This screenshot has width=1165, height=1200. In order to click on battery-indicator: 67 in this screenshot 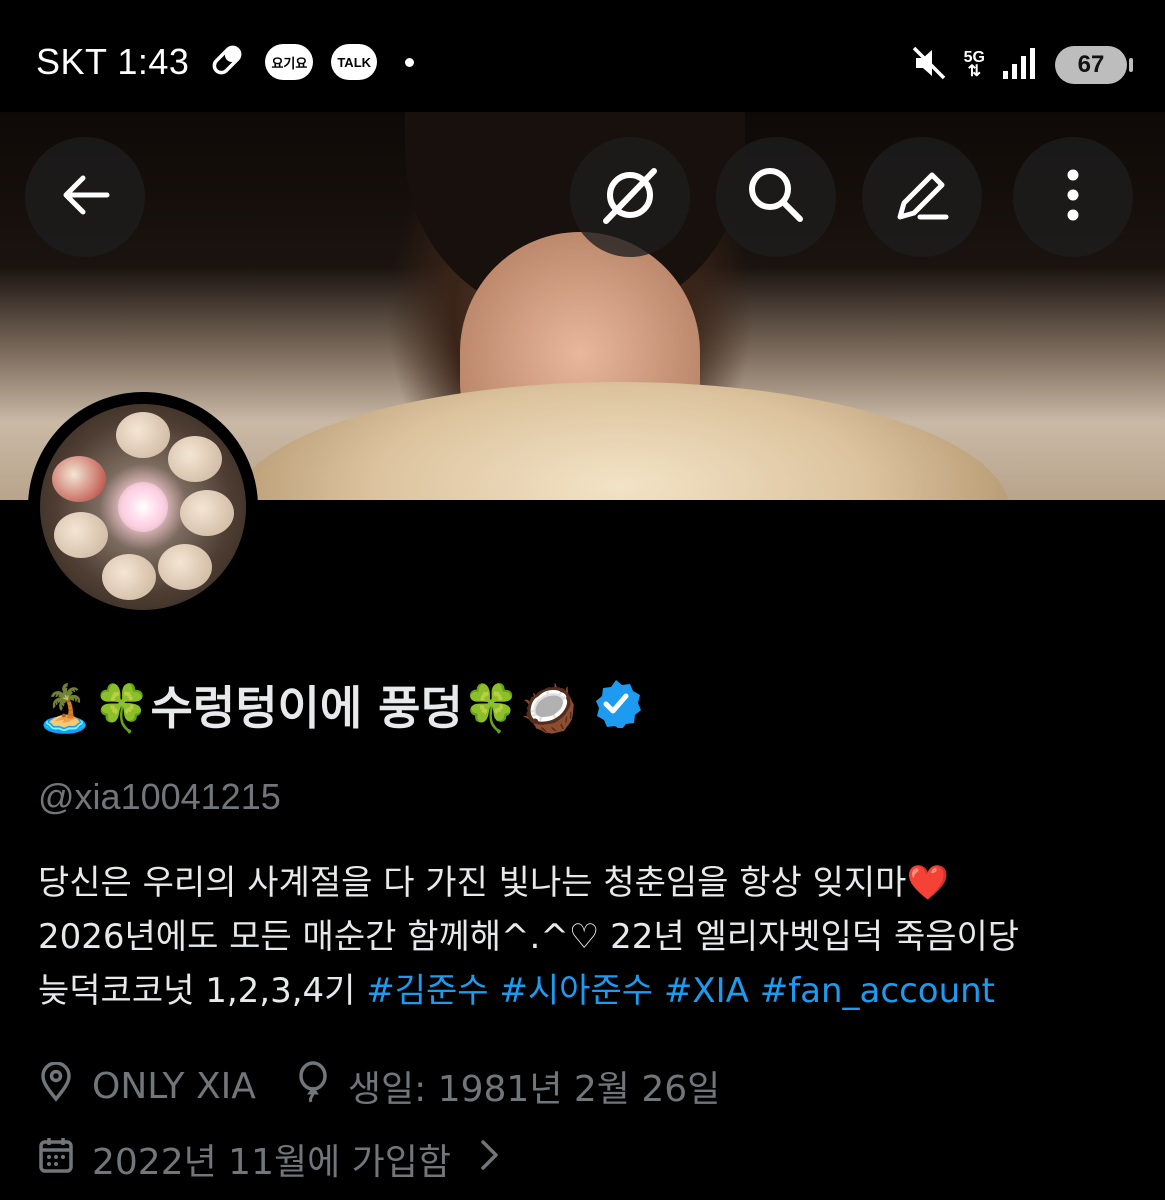, I will do `click(1094, 65)`.